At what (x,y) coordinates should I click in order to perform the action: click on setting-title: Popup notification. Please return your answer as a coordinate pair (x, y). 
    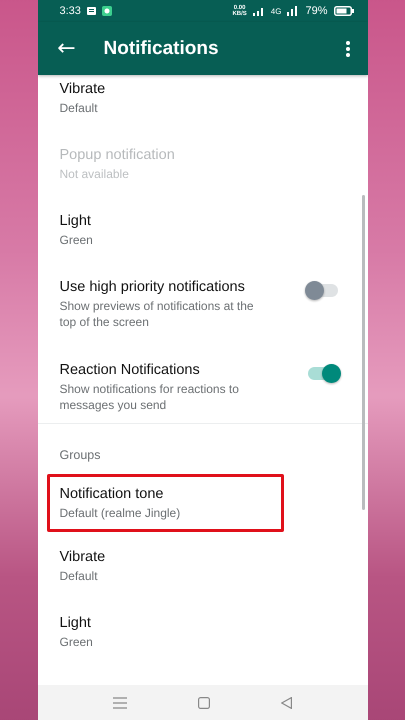
    Looking at the image, I should click on (118, 155).